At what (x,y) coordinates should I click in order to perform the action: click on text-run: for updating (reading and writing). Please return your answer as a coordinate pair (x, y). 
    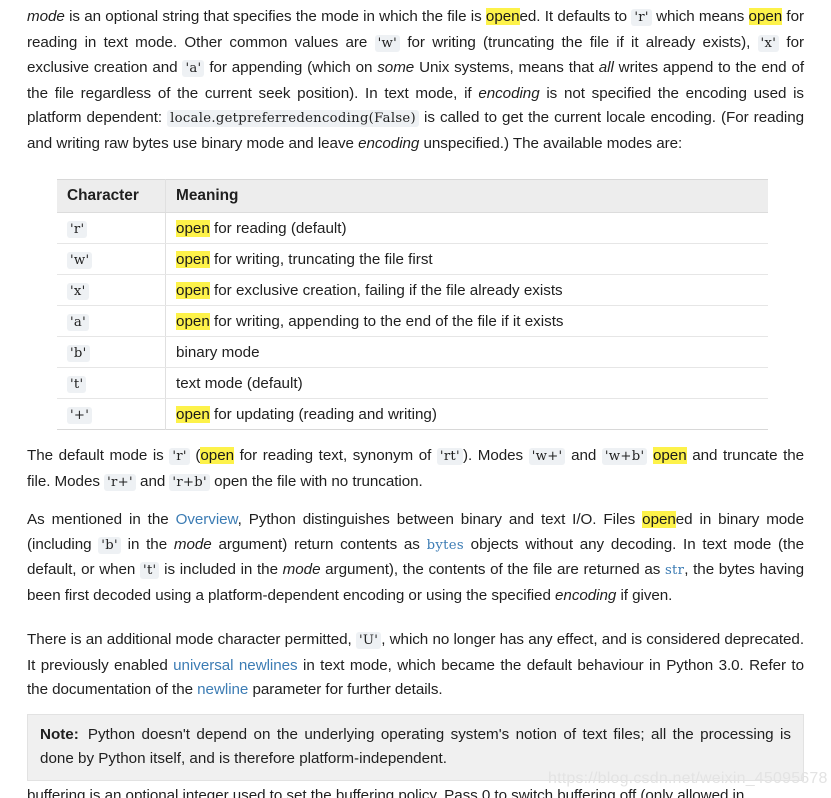
    Looking at the image, I should click on (323, 414).